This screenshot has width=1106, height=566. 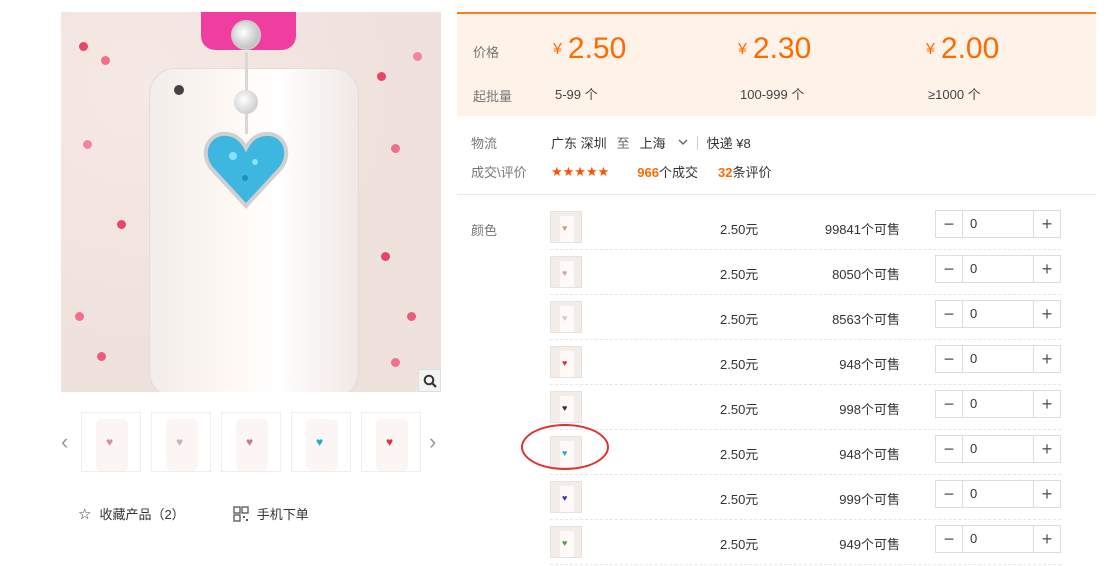 What do you see at coordinates (64, 442) in the screenshot?
I see `thumb-prev-arrow: ‹` at bounding box center [64, 442].